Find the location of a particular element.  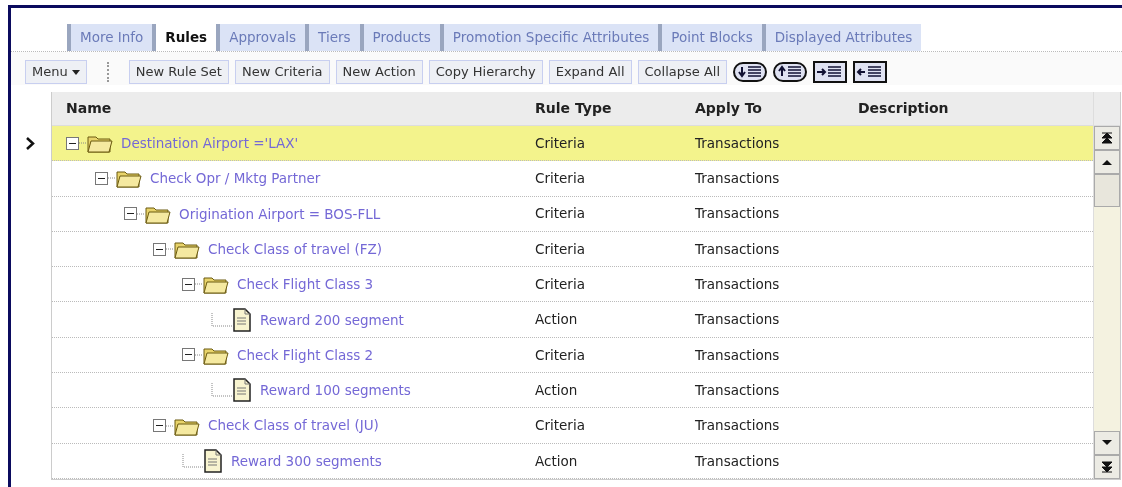

tree-row: Check Flight Class 3 Criteria Transactions is located at coordinates (572, 285).